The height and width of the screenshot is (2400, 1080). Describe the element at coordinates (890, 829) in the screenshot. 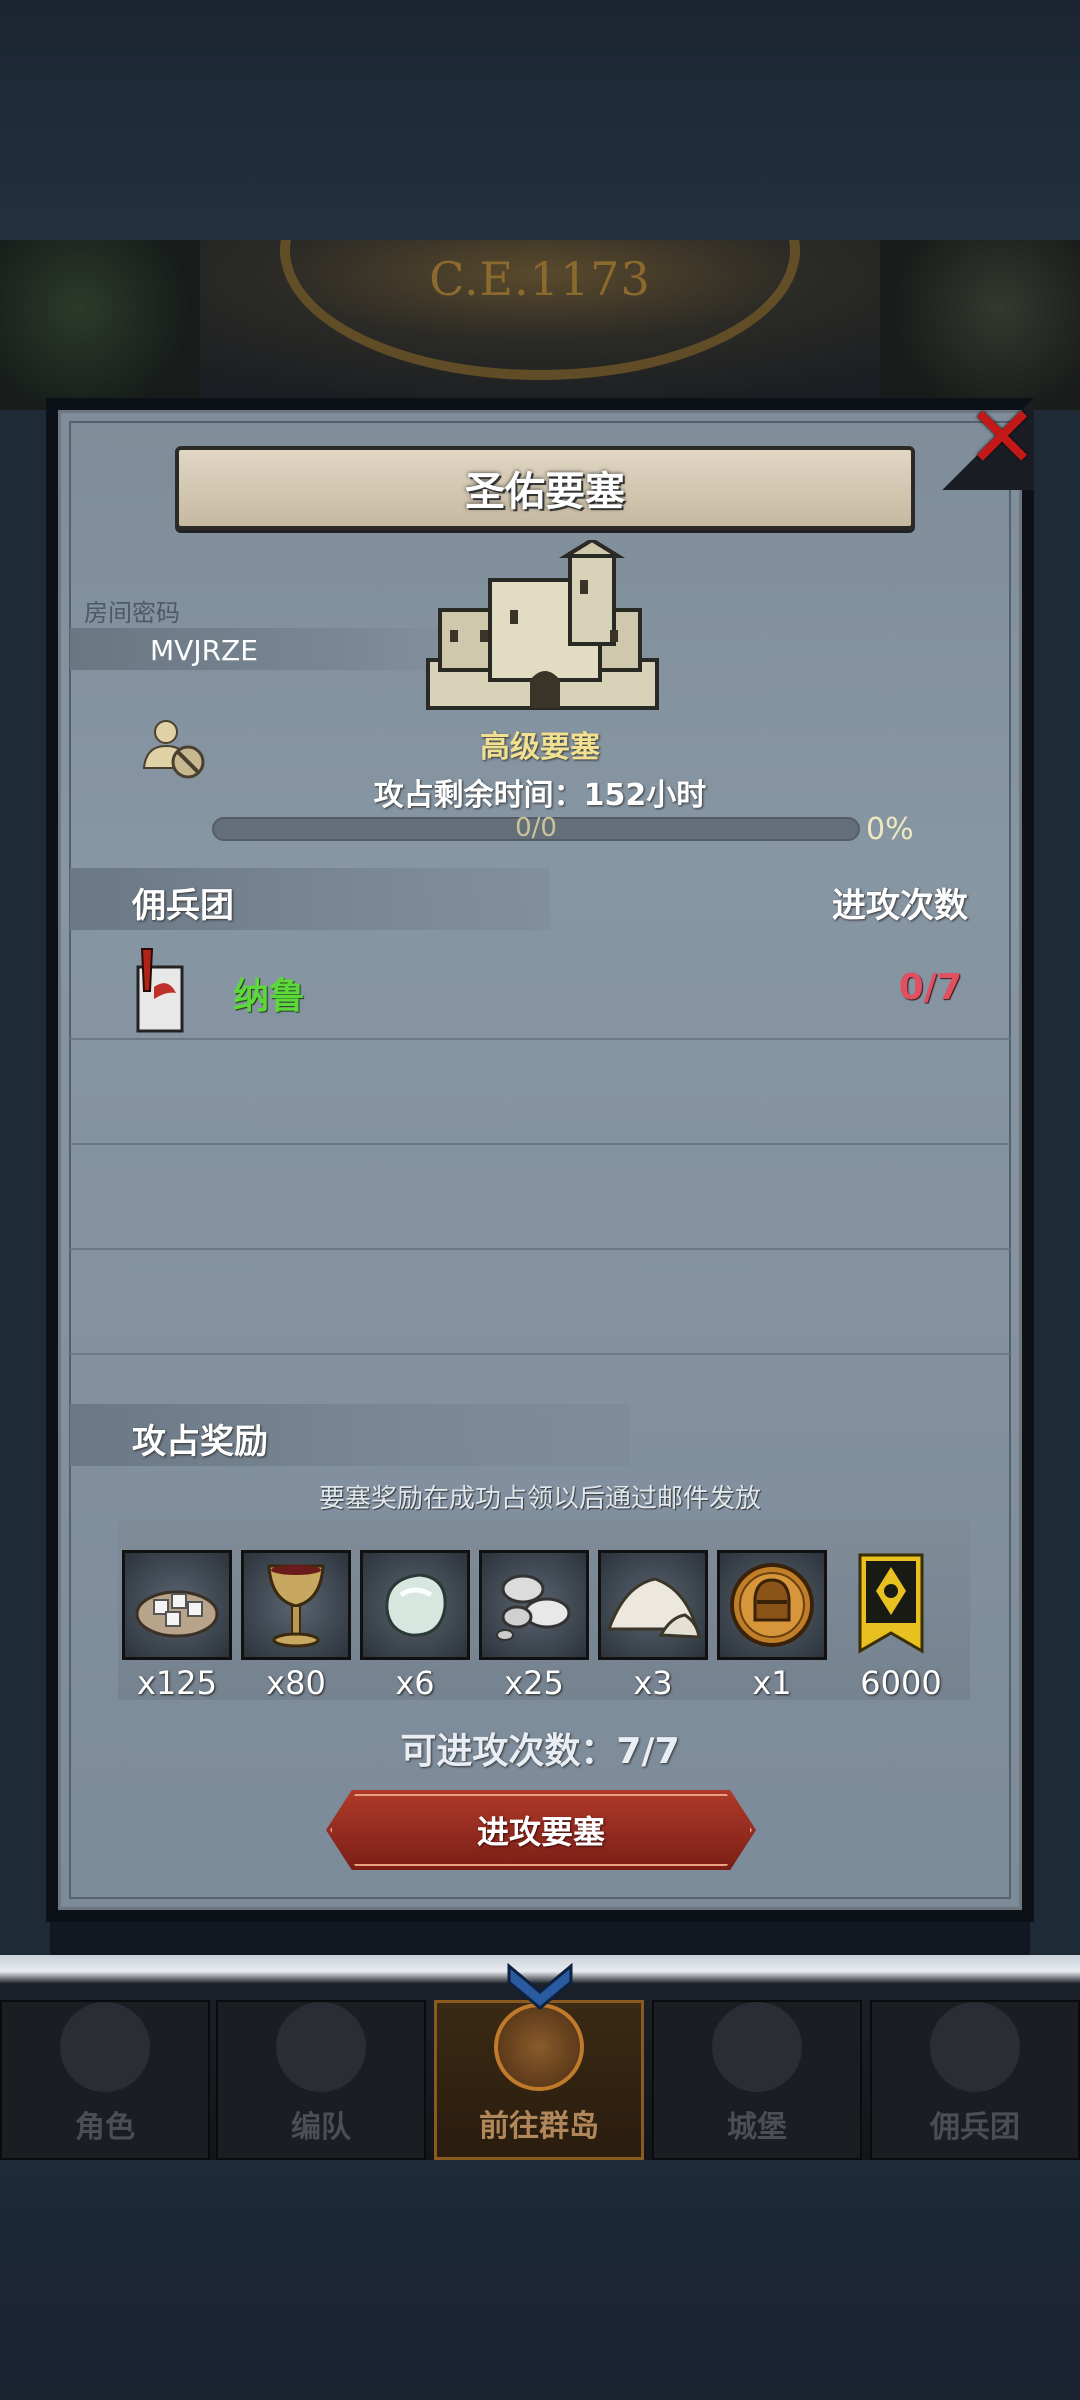

I see `capture-progress-percent: 0%` at that location.